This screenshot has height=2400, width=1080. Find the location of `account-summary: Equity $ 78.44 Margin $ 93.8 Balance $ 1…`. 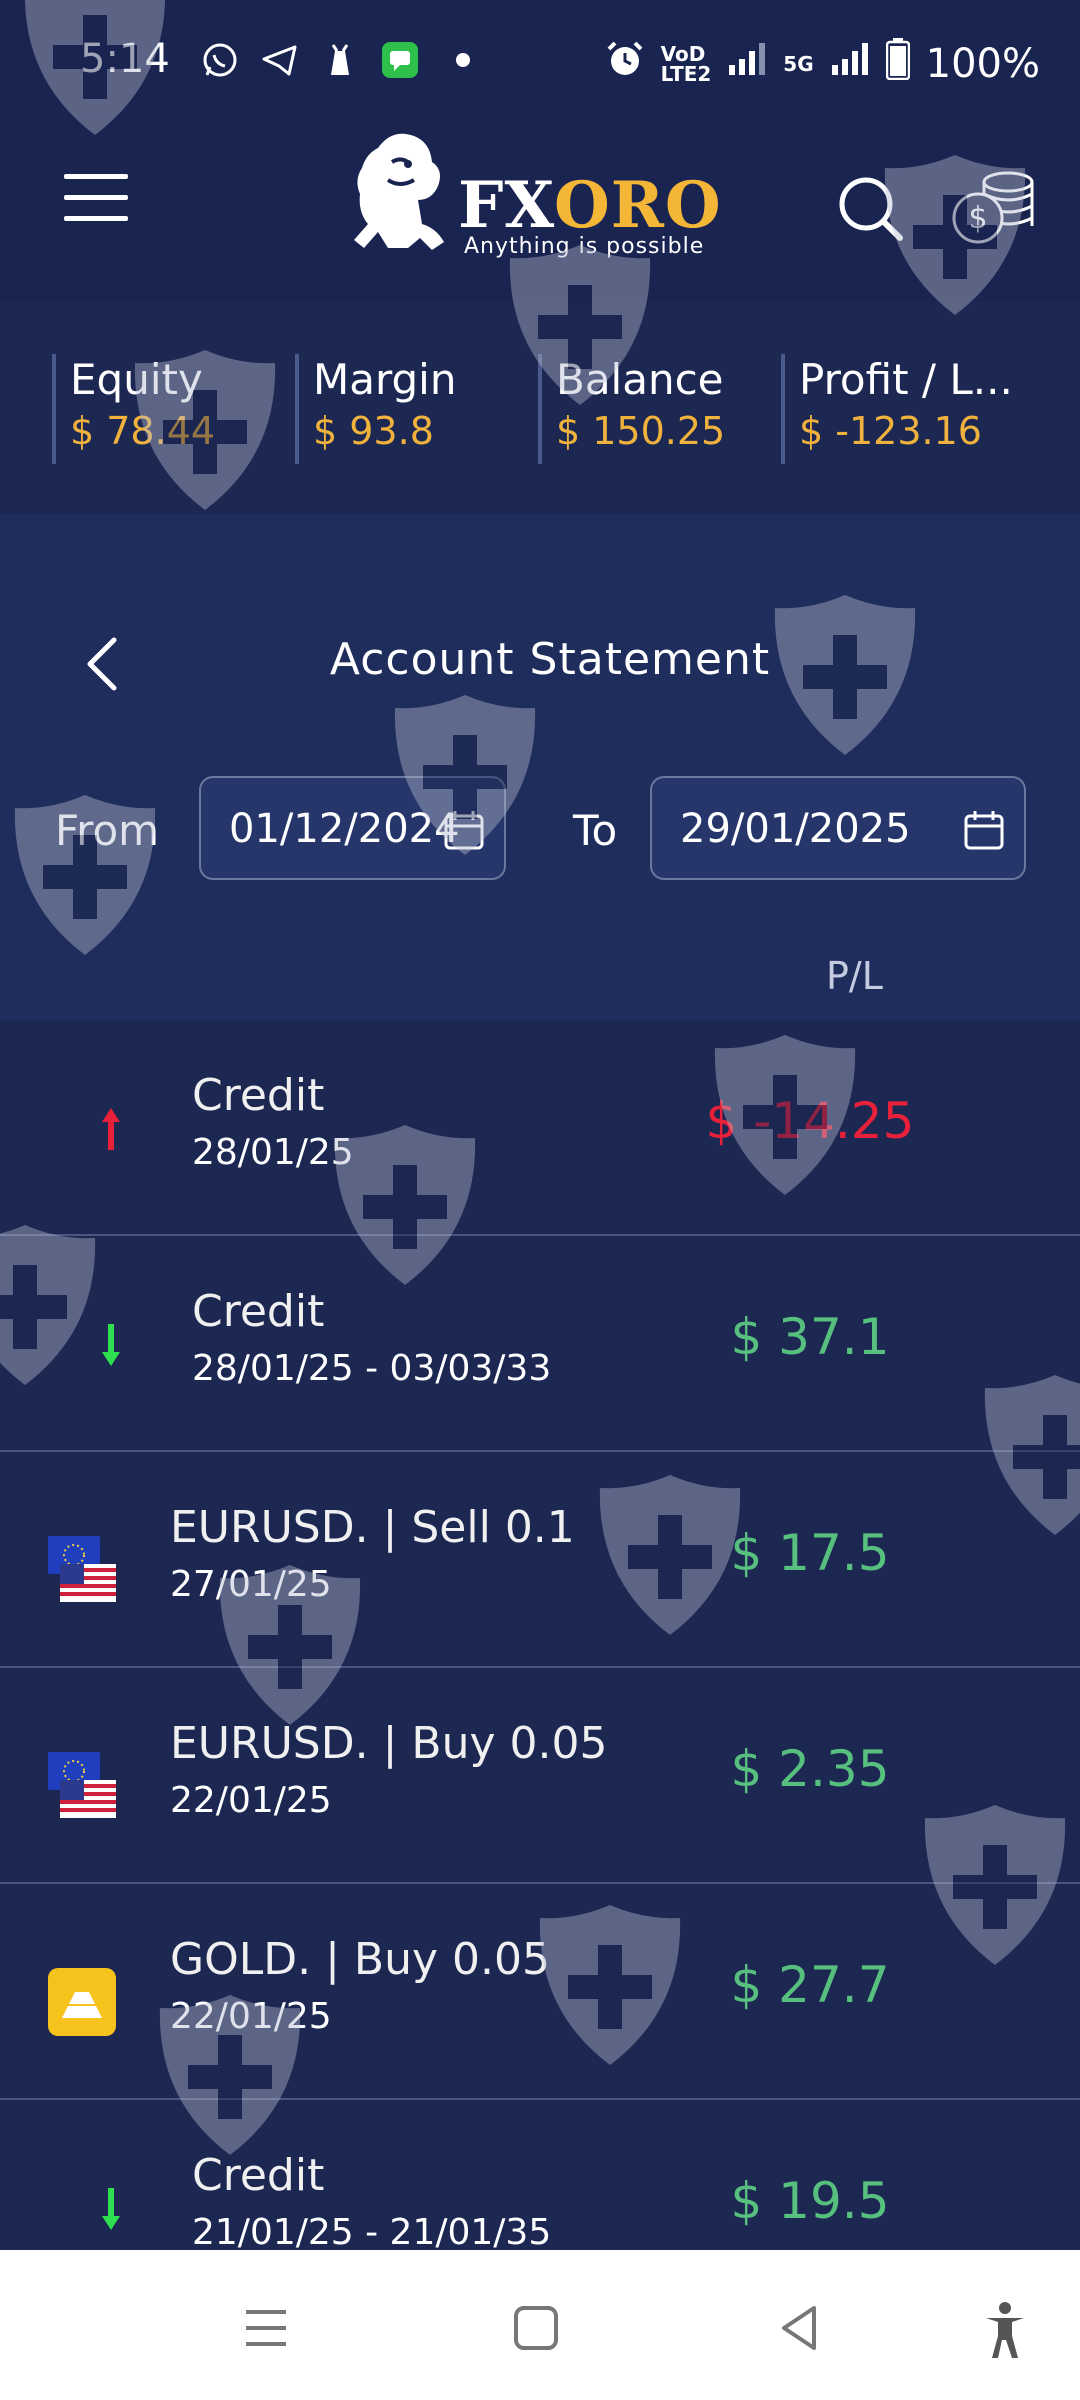

account-summary: Equity $ 78.44 Margin $ 93.8 Balance $ 1… is located at coordinates (540, 408).